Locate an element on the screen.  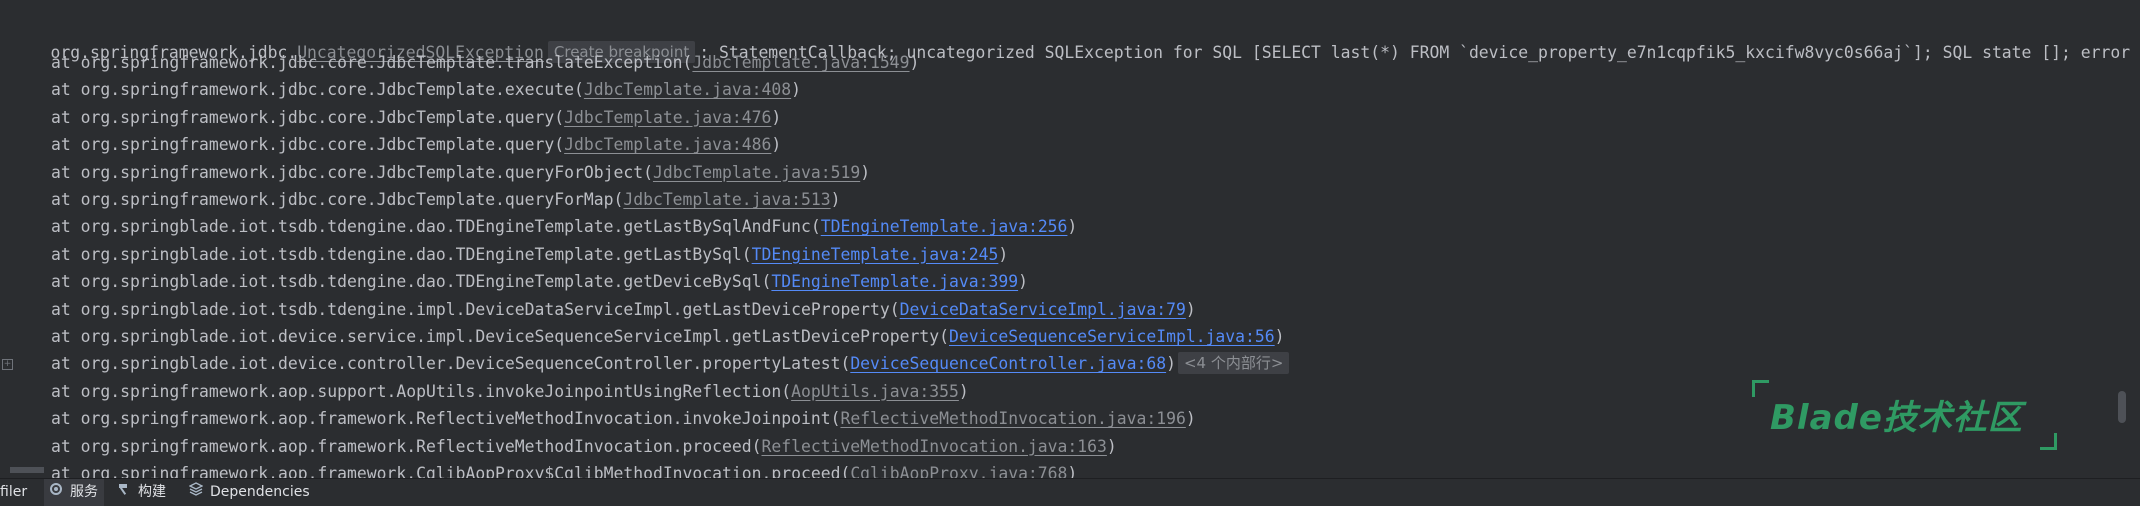
tab-build: 构建 is located at coordinates (141, 492).